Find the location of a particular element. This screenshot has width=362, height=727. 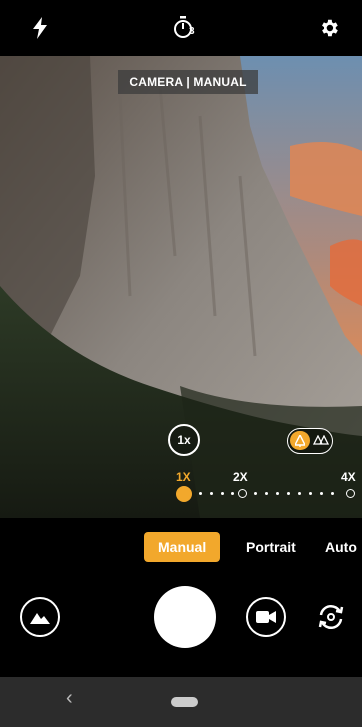

top-bar: 3 is located at coordinates (181, 28).